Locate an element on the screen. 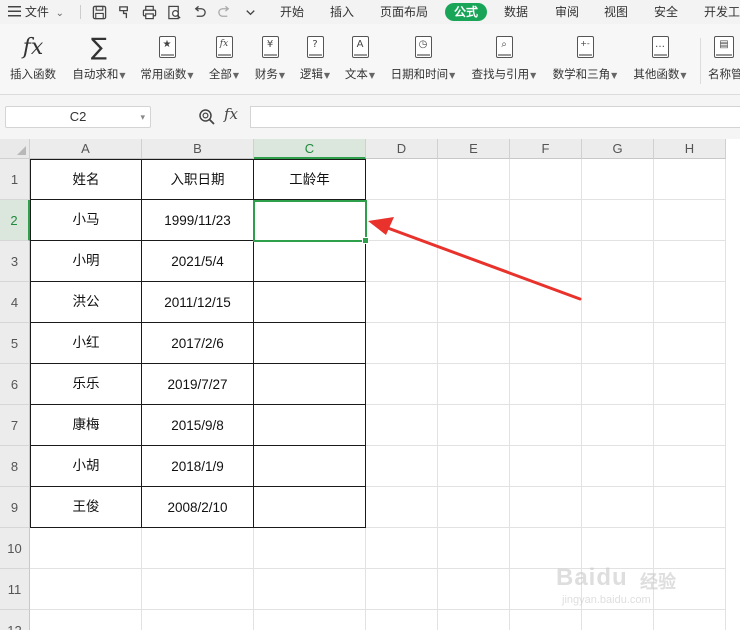  insert-function-fx-icon: fx is located at coordinates (231, 114).